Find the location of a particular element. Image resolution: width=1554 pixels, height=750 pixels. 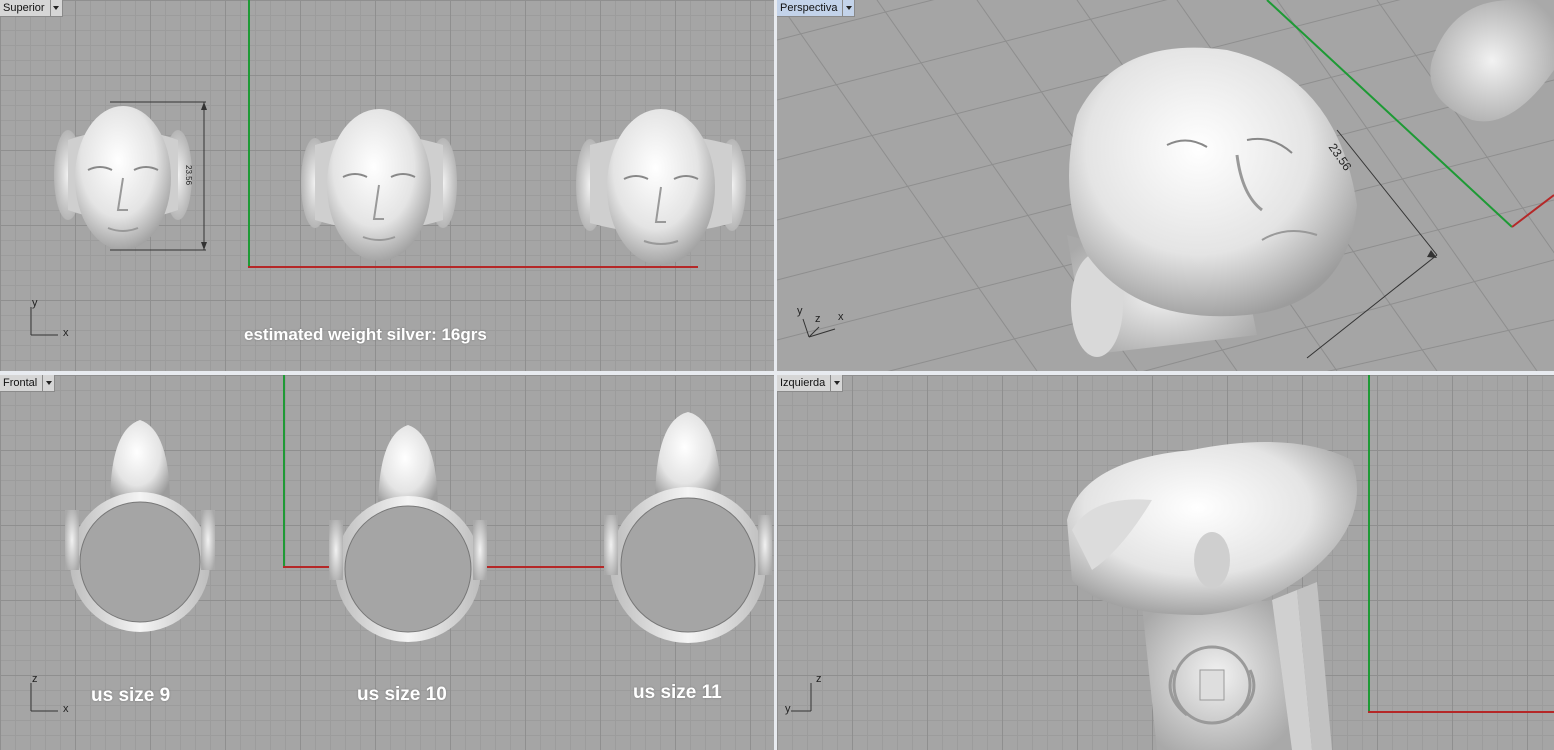

axis-widget: y x is located at coordinates (51, 318).